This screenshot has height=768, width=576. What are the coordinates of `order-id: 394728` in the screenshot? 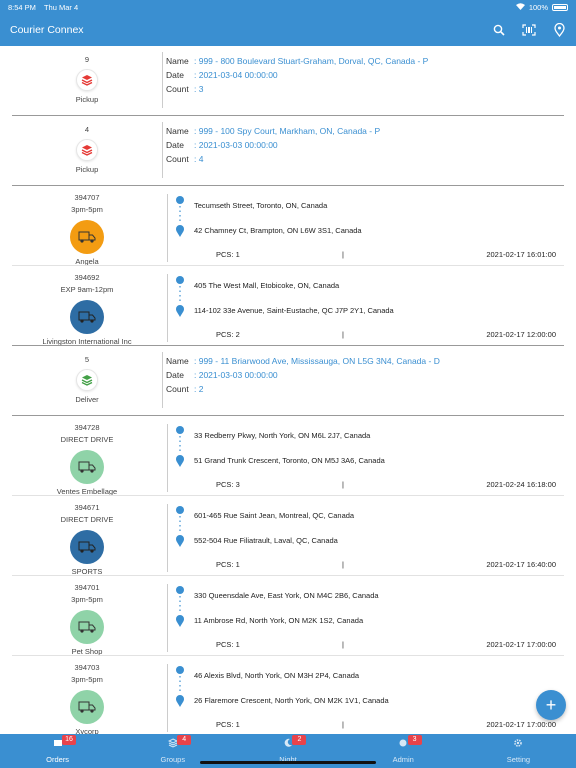 It's located at (87, 427).